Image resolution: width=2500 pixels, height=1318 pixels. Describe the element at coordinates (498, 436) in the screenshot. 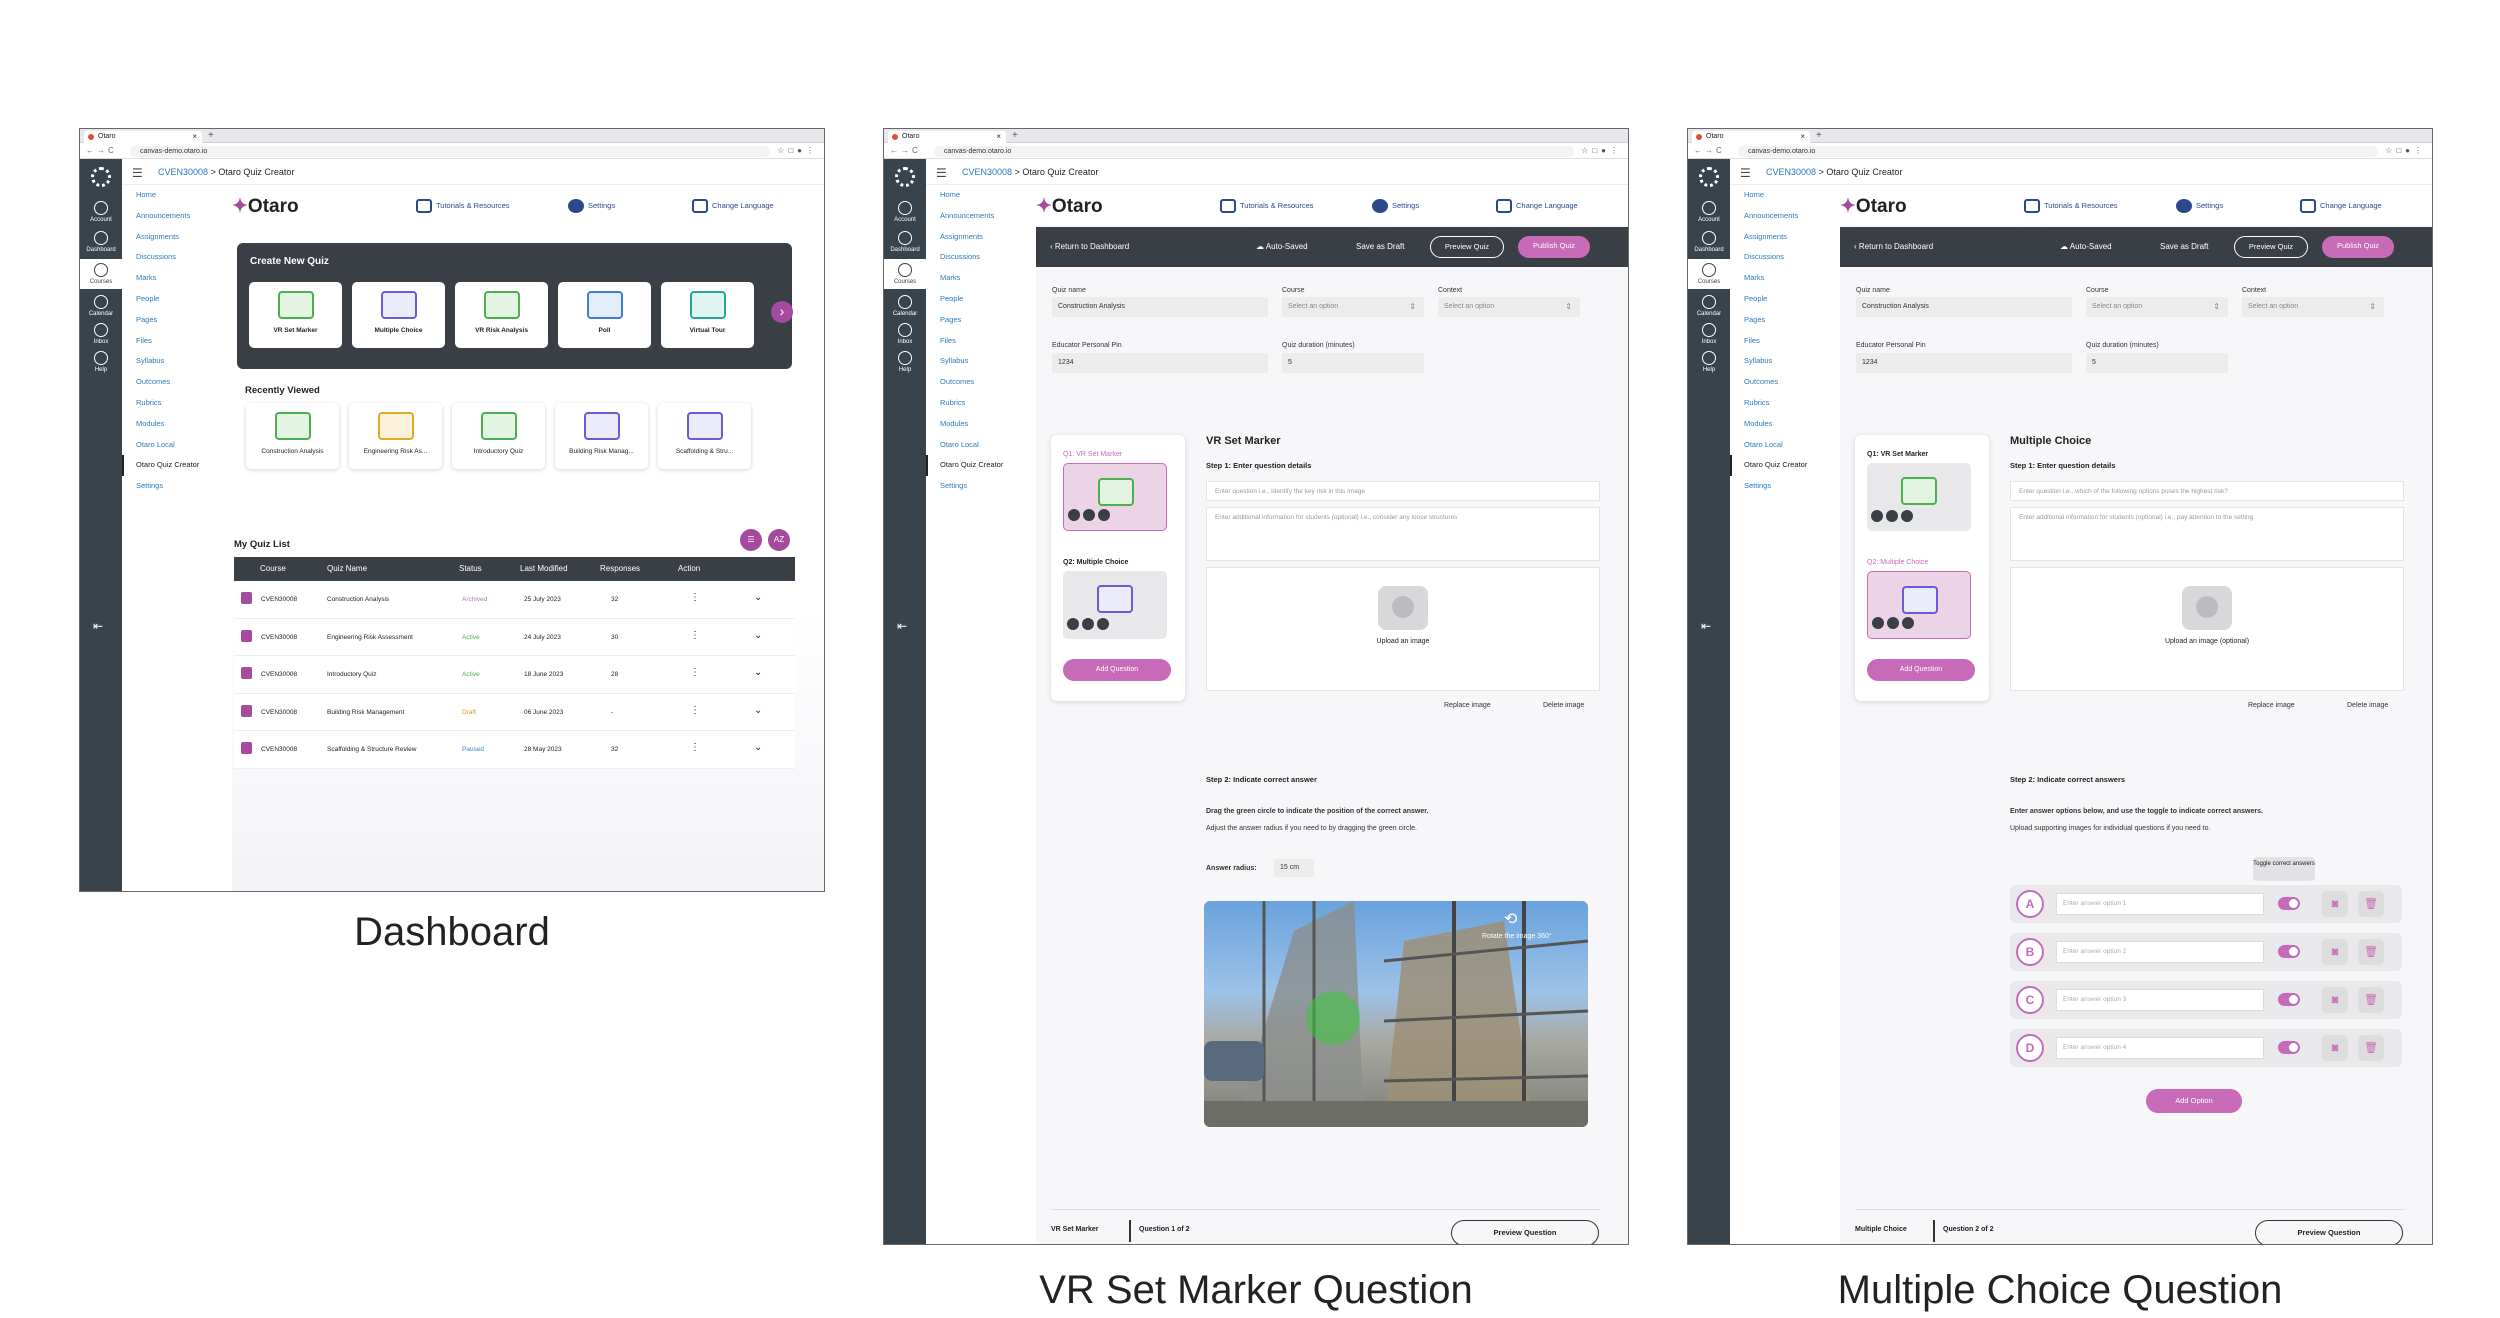

I see `recent-quiz-card: Introductory Quiz` at that location.